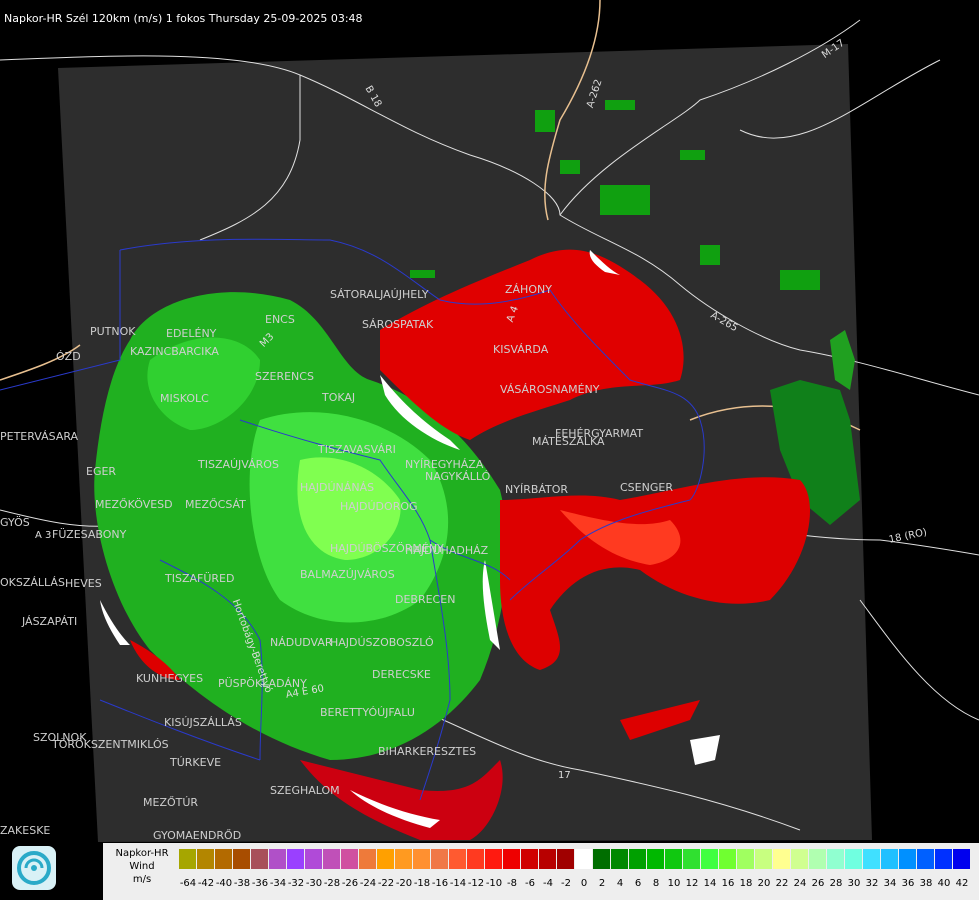 The image size is (979, 900). Describe the element at coordinates (110, 744) in the screenshot. I see `place-label: TÖRÖKSZENTMIKLÓS` at that location.